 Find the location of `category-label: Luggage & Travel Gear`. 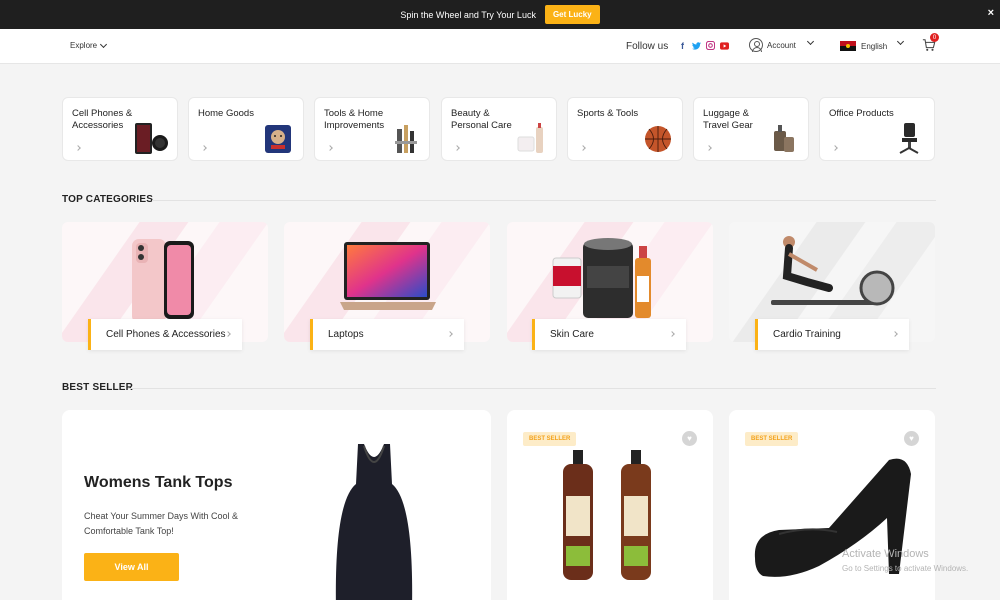

category-label: Luggage & Travel Gear is located at coordinates (728, 119).